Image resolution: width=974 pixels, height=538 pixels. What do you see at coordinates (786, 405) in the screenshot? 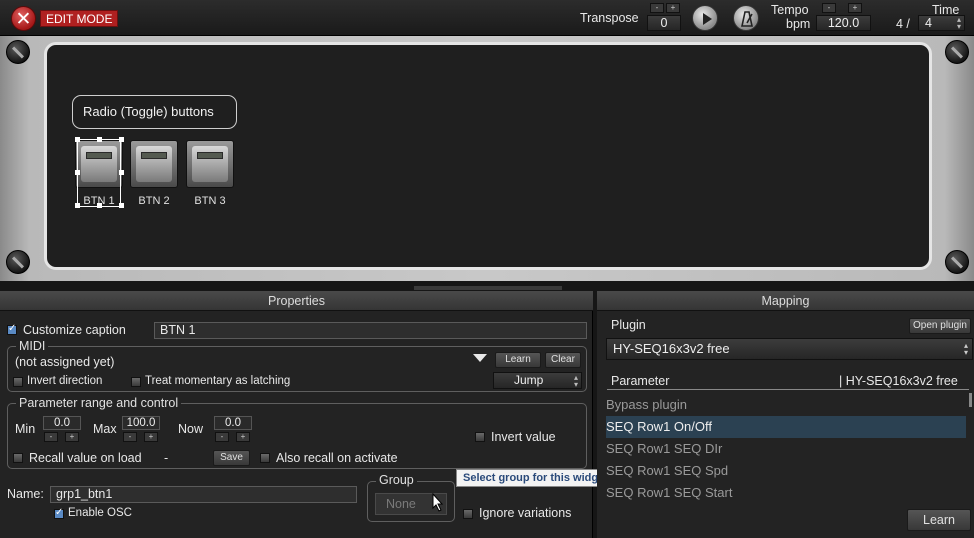
I see `parameter-list-item: Bypass plugin` at bounding box center [786, 405].